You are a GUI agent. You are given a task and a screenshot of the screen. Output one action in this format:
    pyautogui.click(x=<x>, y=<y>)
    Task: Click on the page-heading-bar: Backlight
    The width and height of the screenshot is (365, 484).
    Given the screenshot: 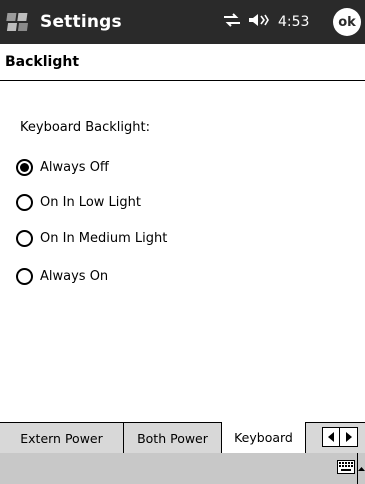 What is the action you would take?
    pyautogui.click(x=182, y=62)
    